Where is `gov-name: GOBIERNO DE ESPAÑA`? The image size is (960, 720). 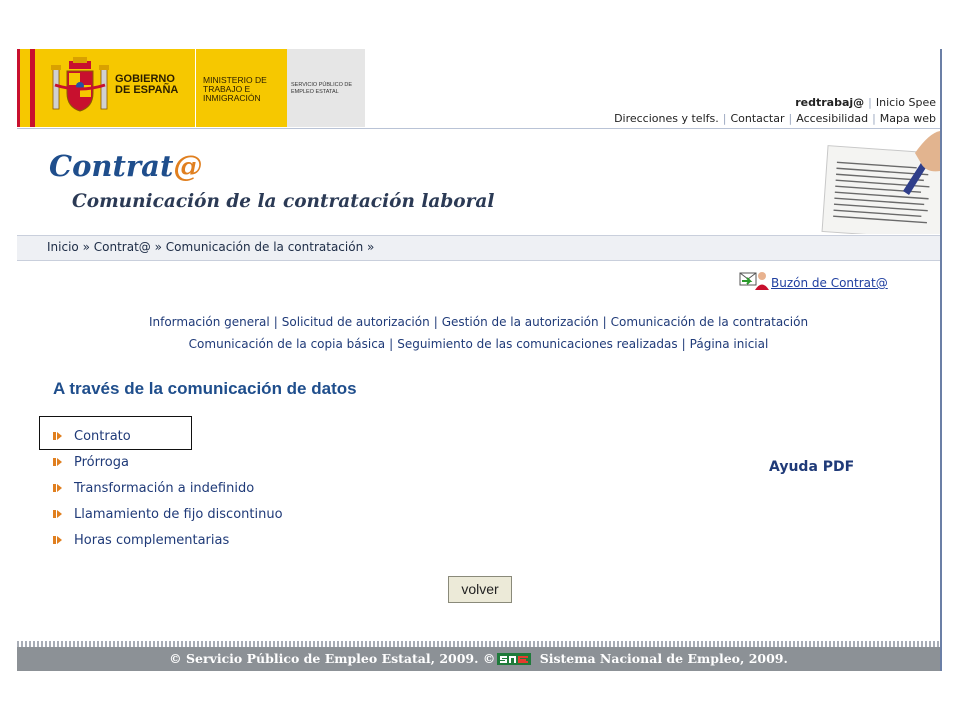 gov-name: GOBIERNO DE ESPAÑA is located at coordinates (147, 84).